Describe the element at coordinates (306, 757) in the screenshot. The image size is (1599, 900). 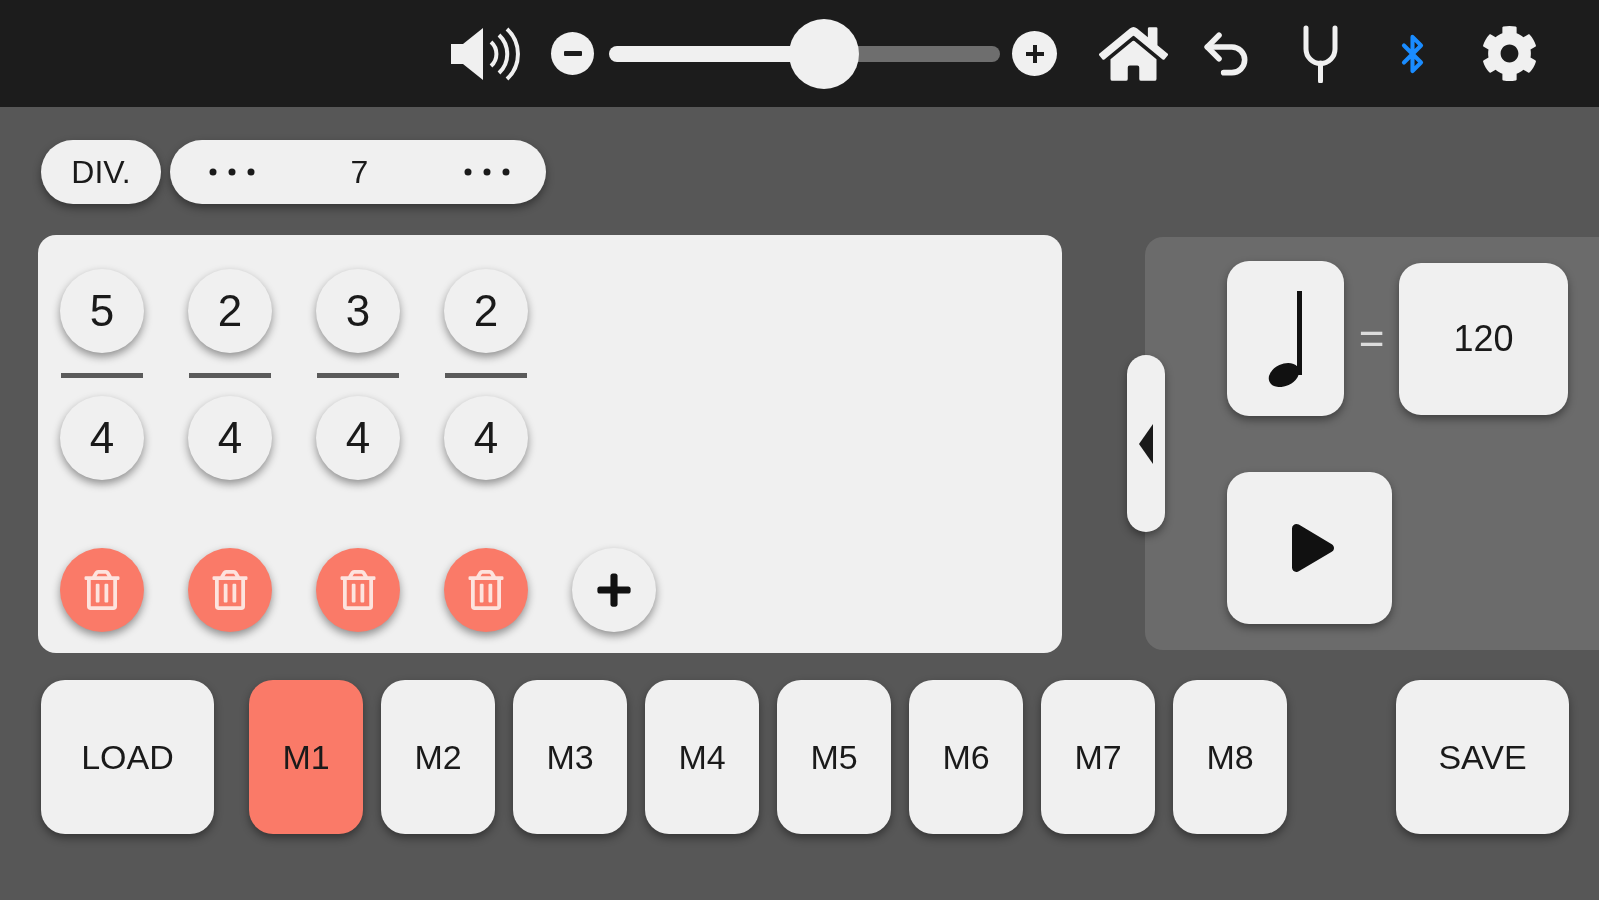
I see `memory-slot-button: M1` at that location.